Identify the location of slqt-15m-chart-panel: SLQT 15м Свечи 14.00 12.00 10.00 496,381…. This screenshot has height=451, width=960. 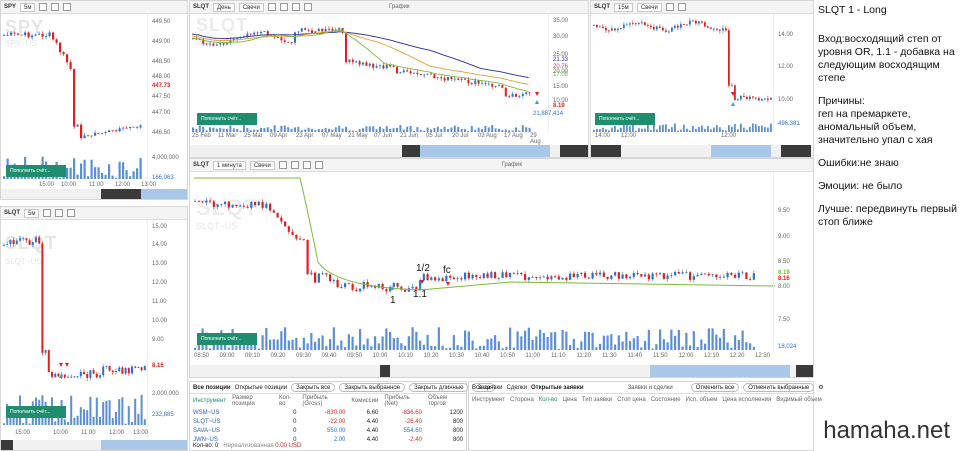
(702, 79).